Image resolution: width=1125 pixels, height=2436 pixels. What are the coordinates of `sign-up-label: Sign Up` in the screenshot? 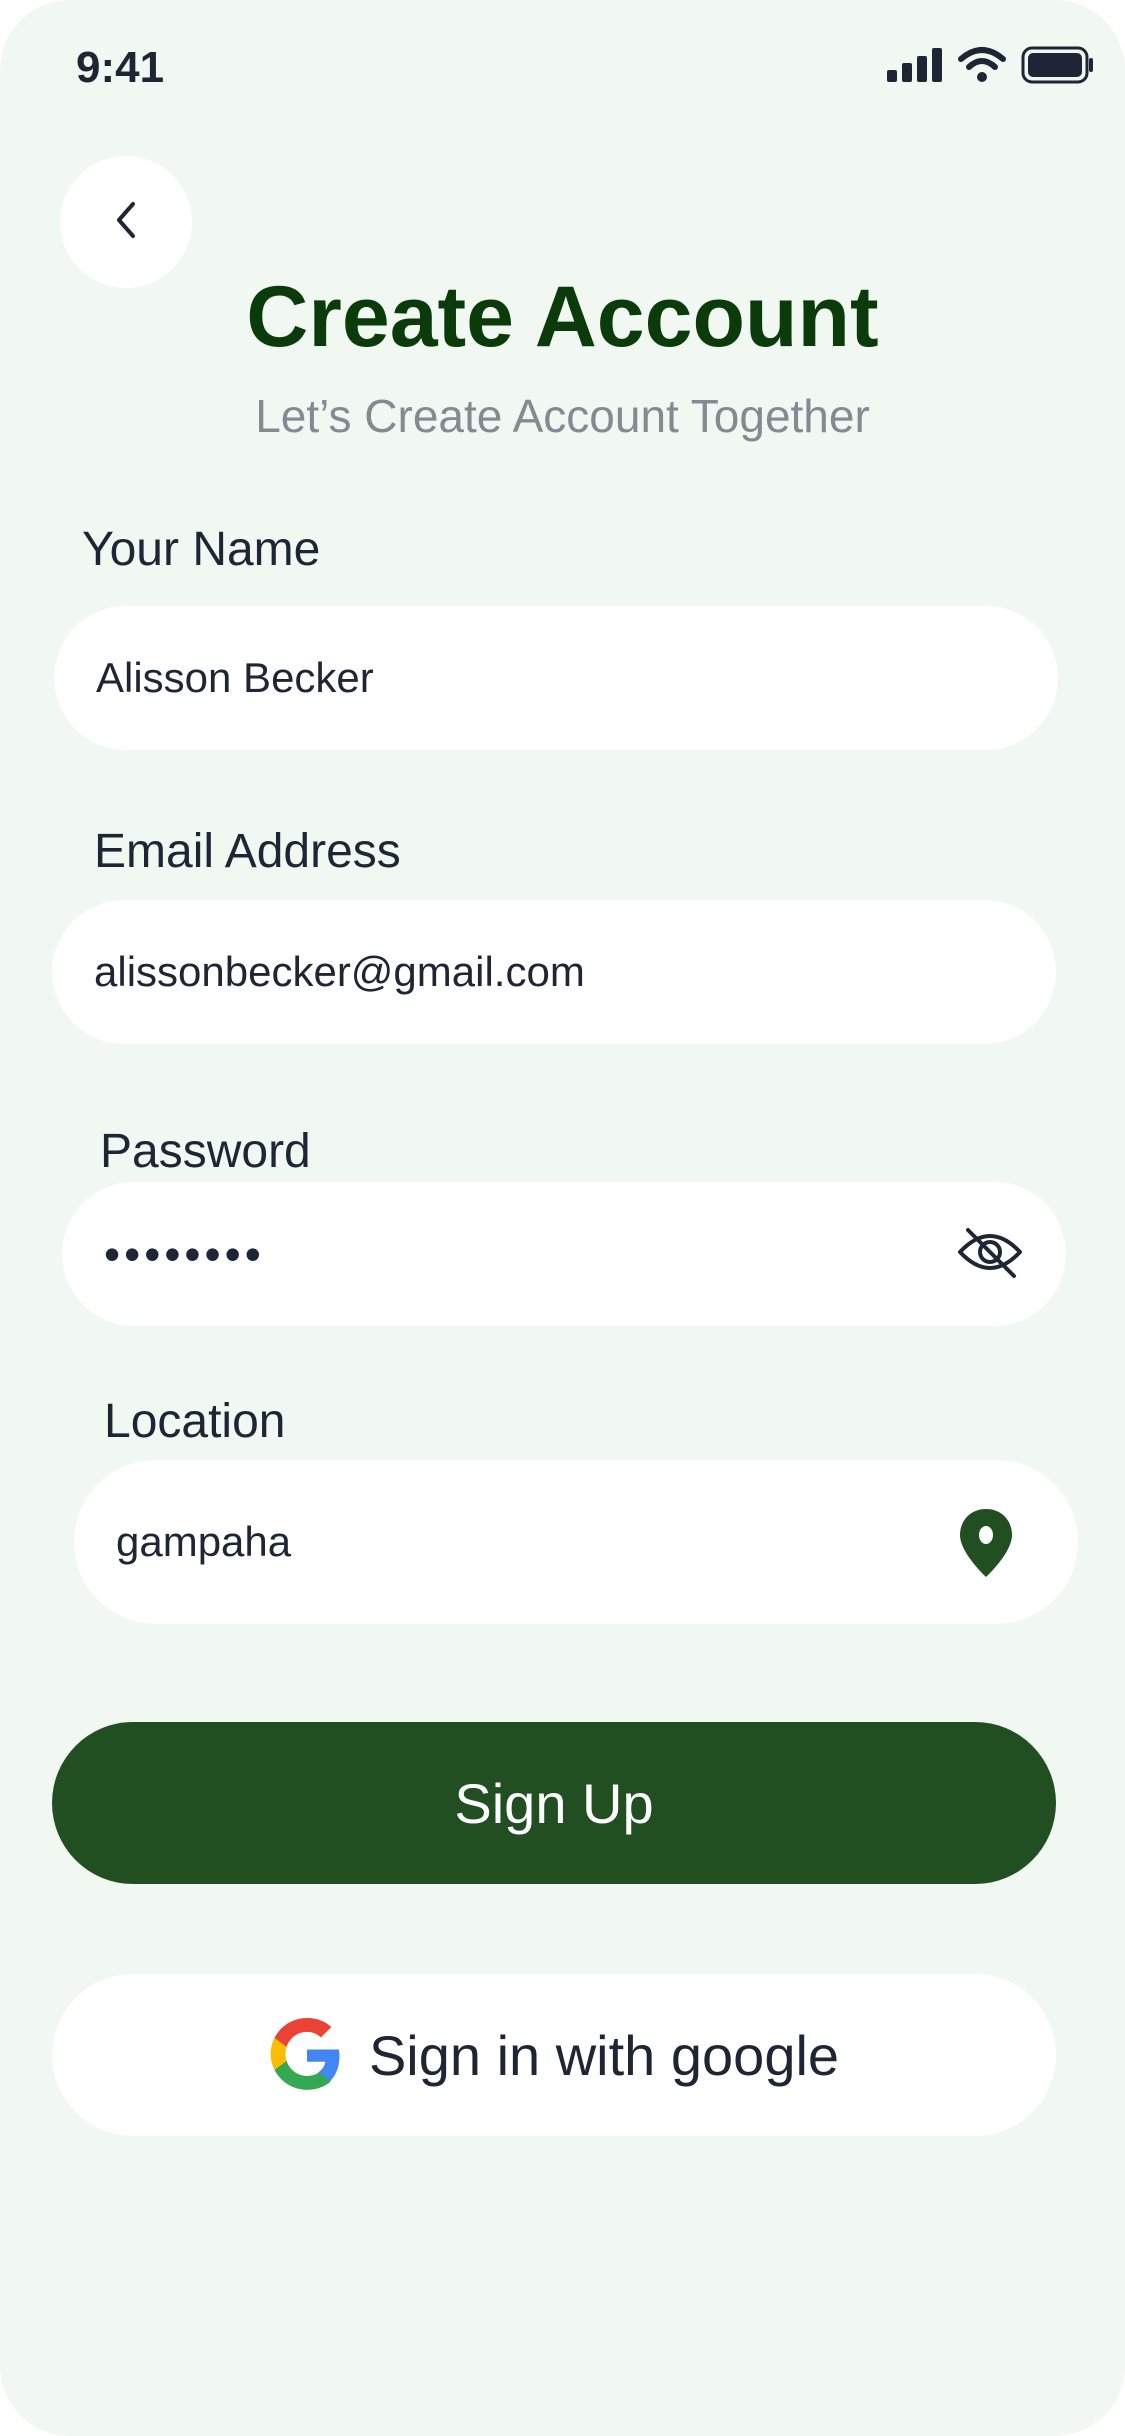 It's located at (554, 1803).